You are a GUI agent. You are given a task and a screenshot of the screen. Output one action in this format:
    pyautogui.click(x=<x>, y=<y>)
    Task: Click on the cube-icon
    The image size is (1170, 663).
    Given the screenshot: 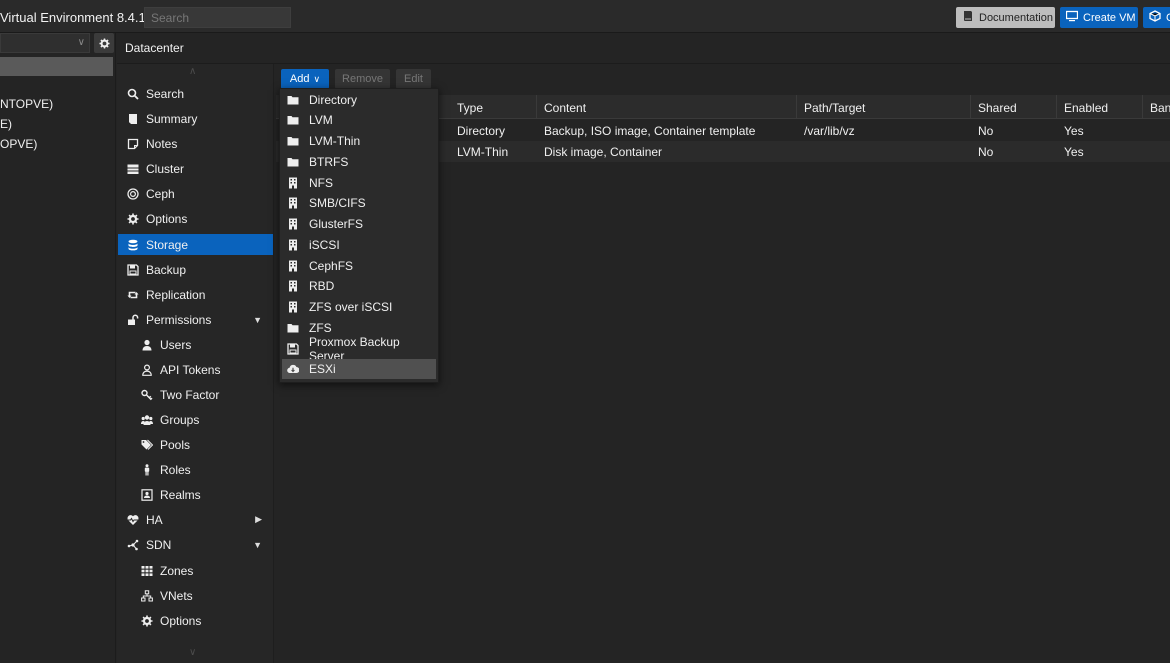 What is the action you would take?
    pyautogui.click(x=1155, y=17)
    